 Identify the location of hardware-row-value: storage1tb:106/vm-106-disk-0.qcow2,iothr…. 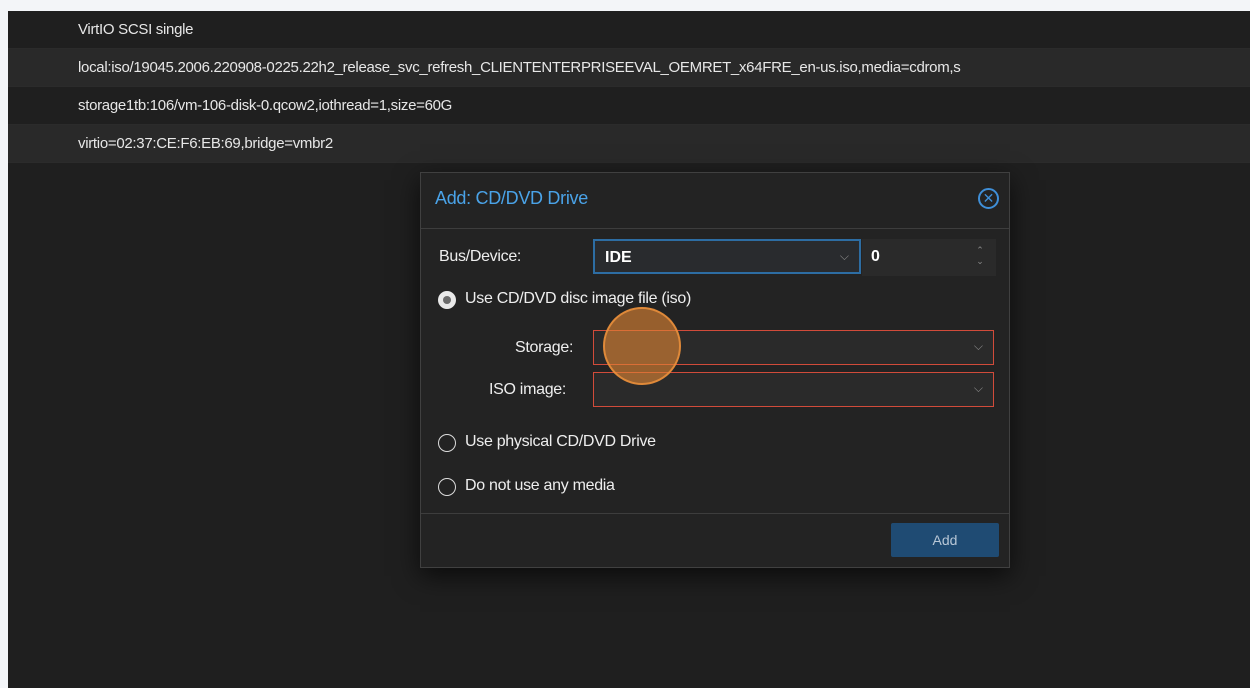
(265, 105).